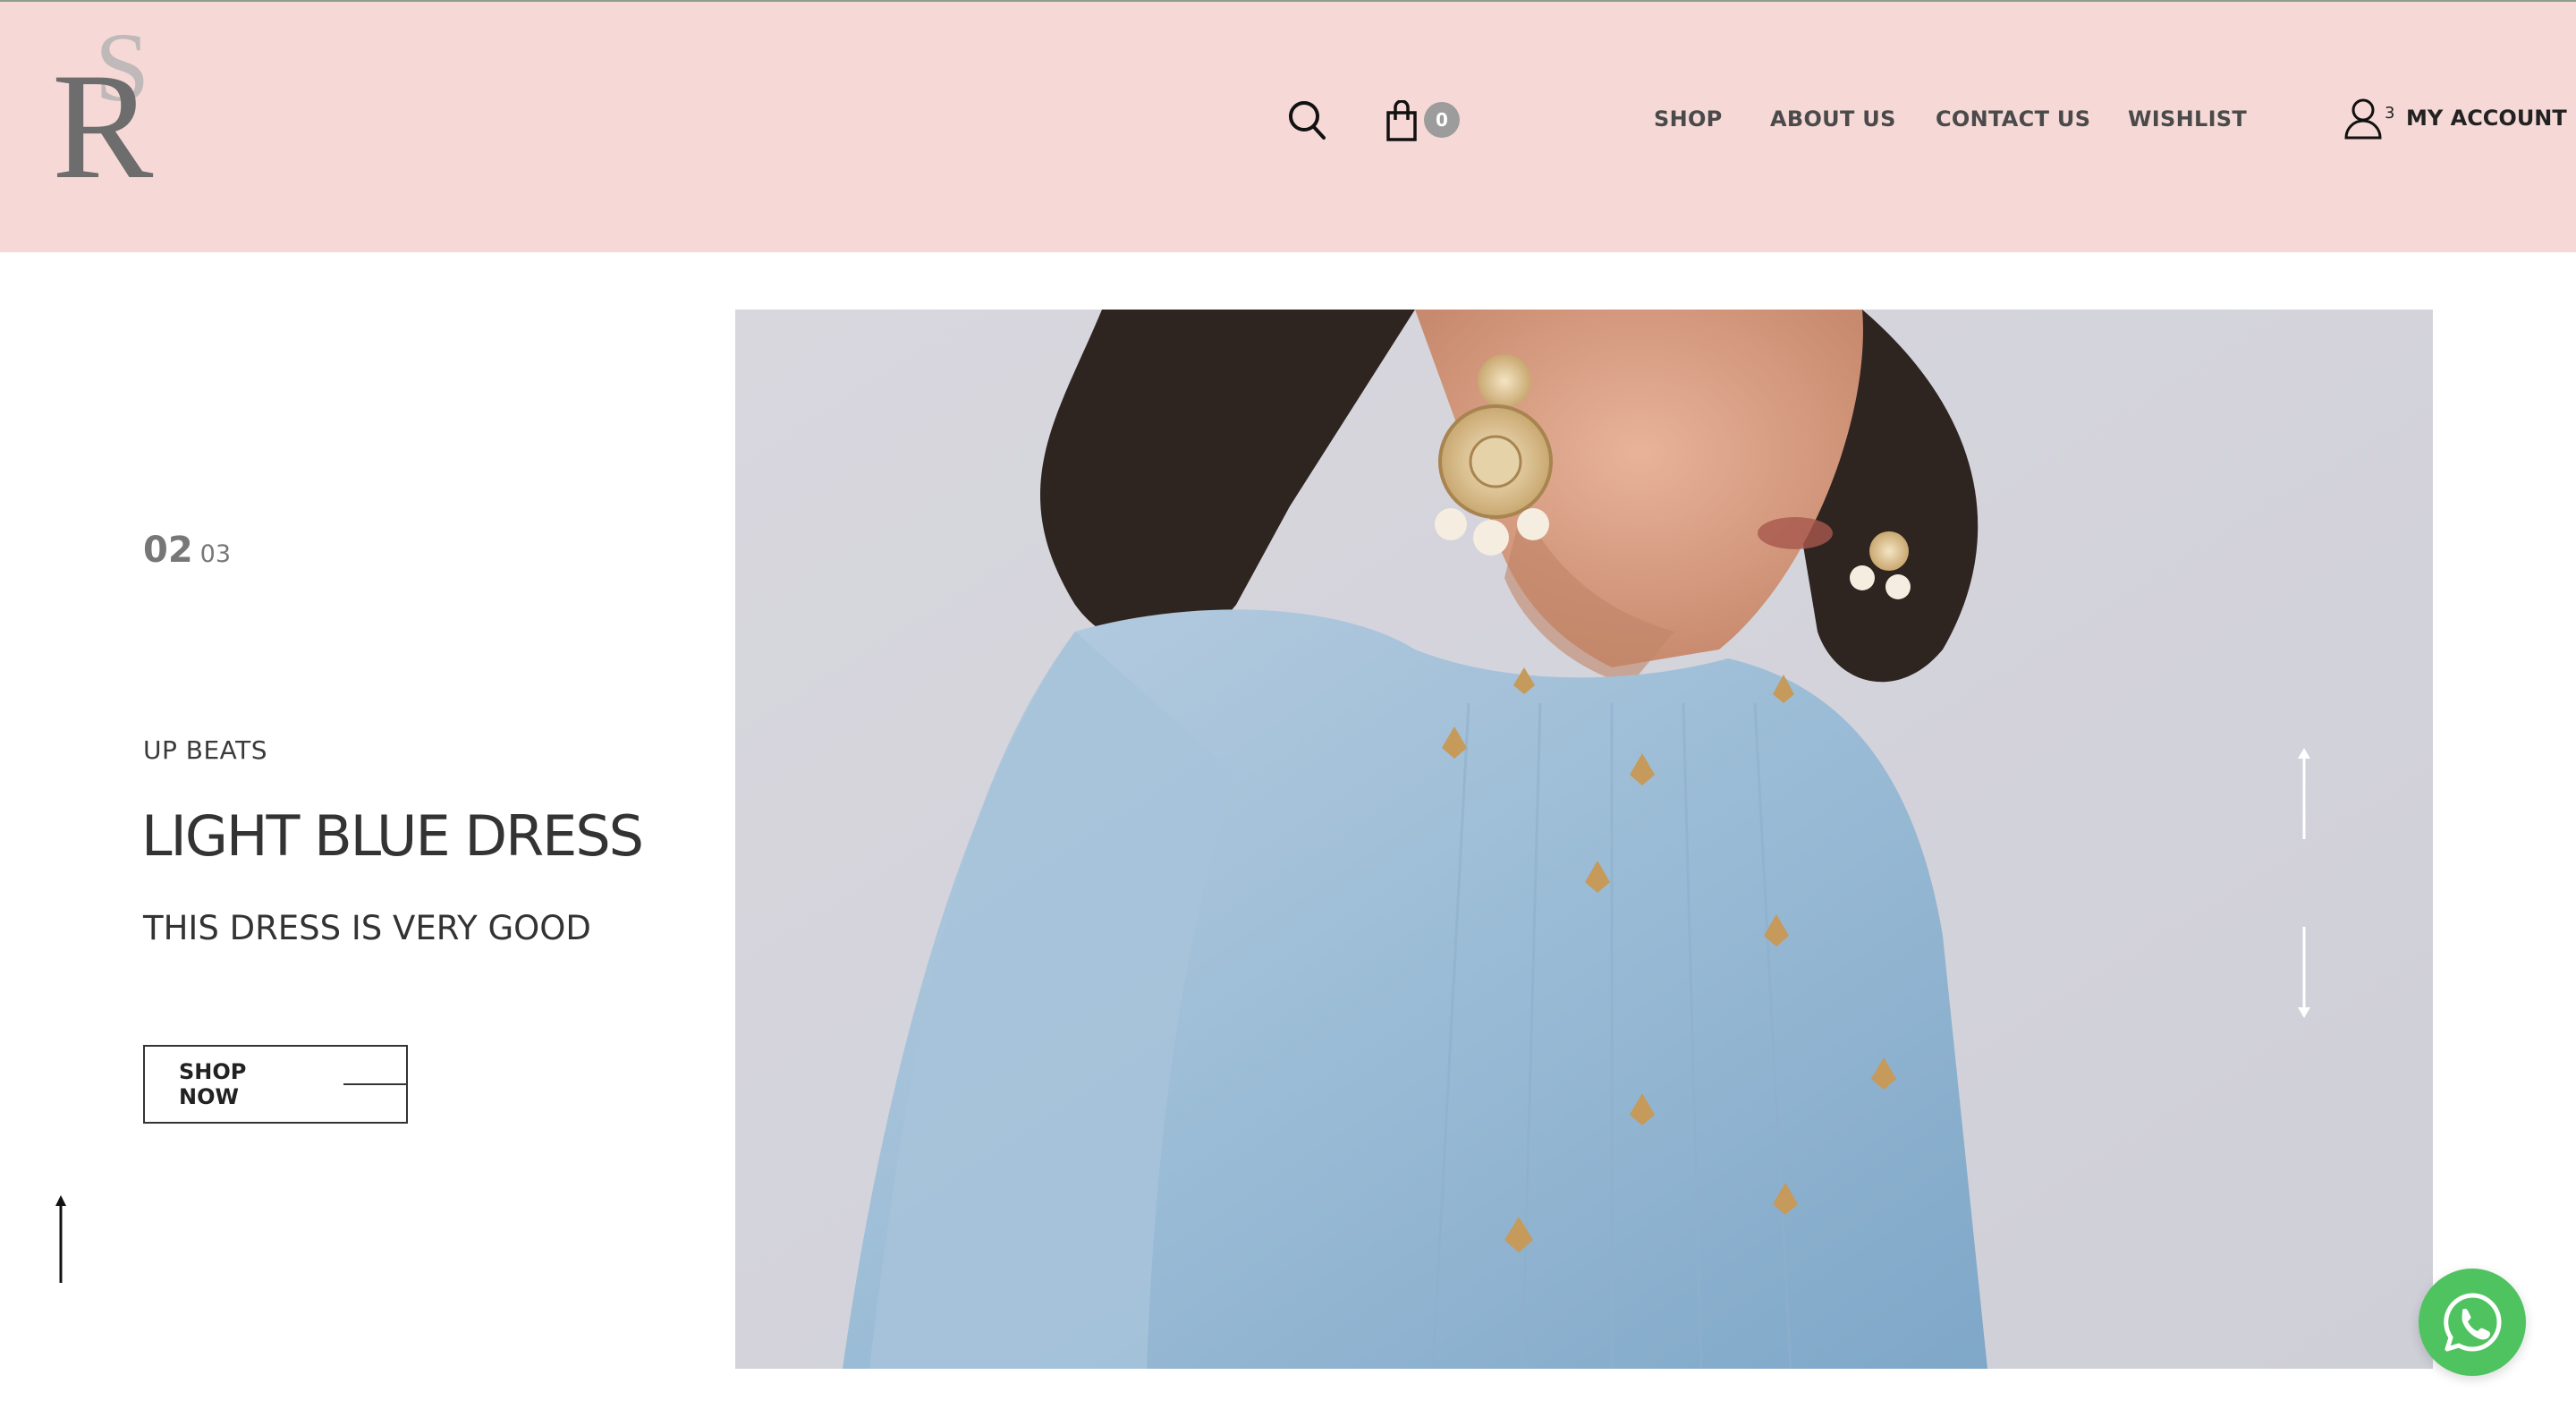 This screenshot has width=2576, height=1426. I want to click on account-link, so click(2363, 119).